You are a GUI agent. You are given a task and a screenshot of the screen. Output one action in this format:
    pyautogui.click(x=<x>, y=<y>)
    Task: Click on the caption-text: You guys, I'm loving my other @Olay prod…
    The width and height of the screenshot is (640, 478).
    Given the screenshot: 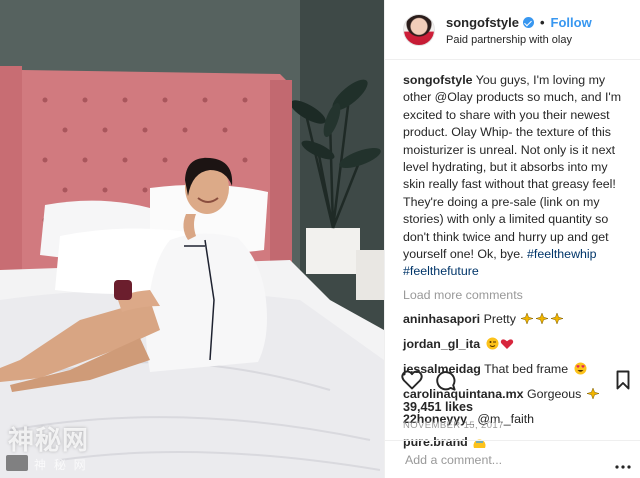 What is the action you would take?
    pyautogui.click(x=512, y=167)
    